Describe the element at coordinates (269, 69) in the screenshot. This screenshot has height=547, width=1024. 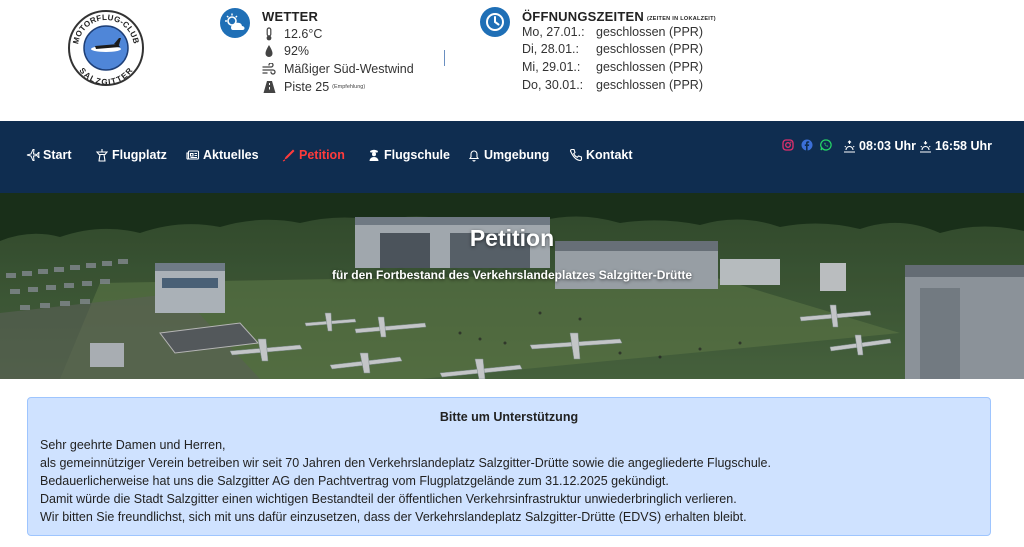
I see `wind-icon` at that location.